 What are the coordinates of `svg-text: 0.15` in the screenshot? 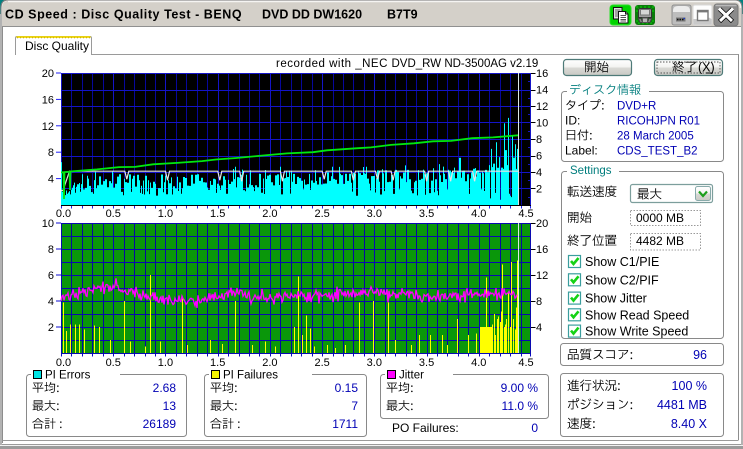 It's located at (347, 388).